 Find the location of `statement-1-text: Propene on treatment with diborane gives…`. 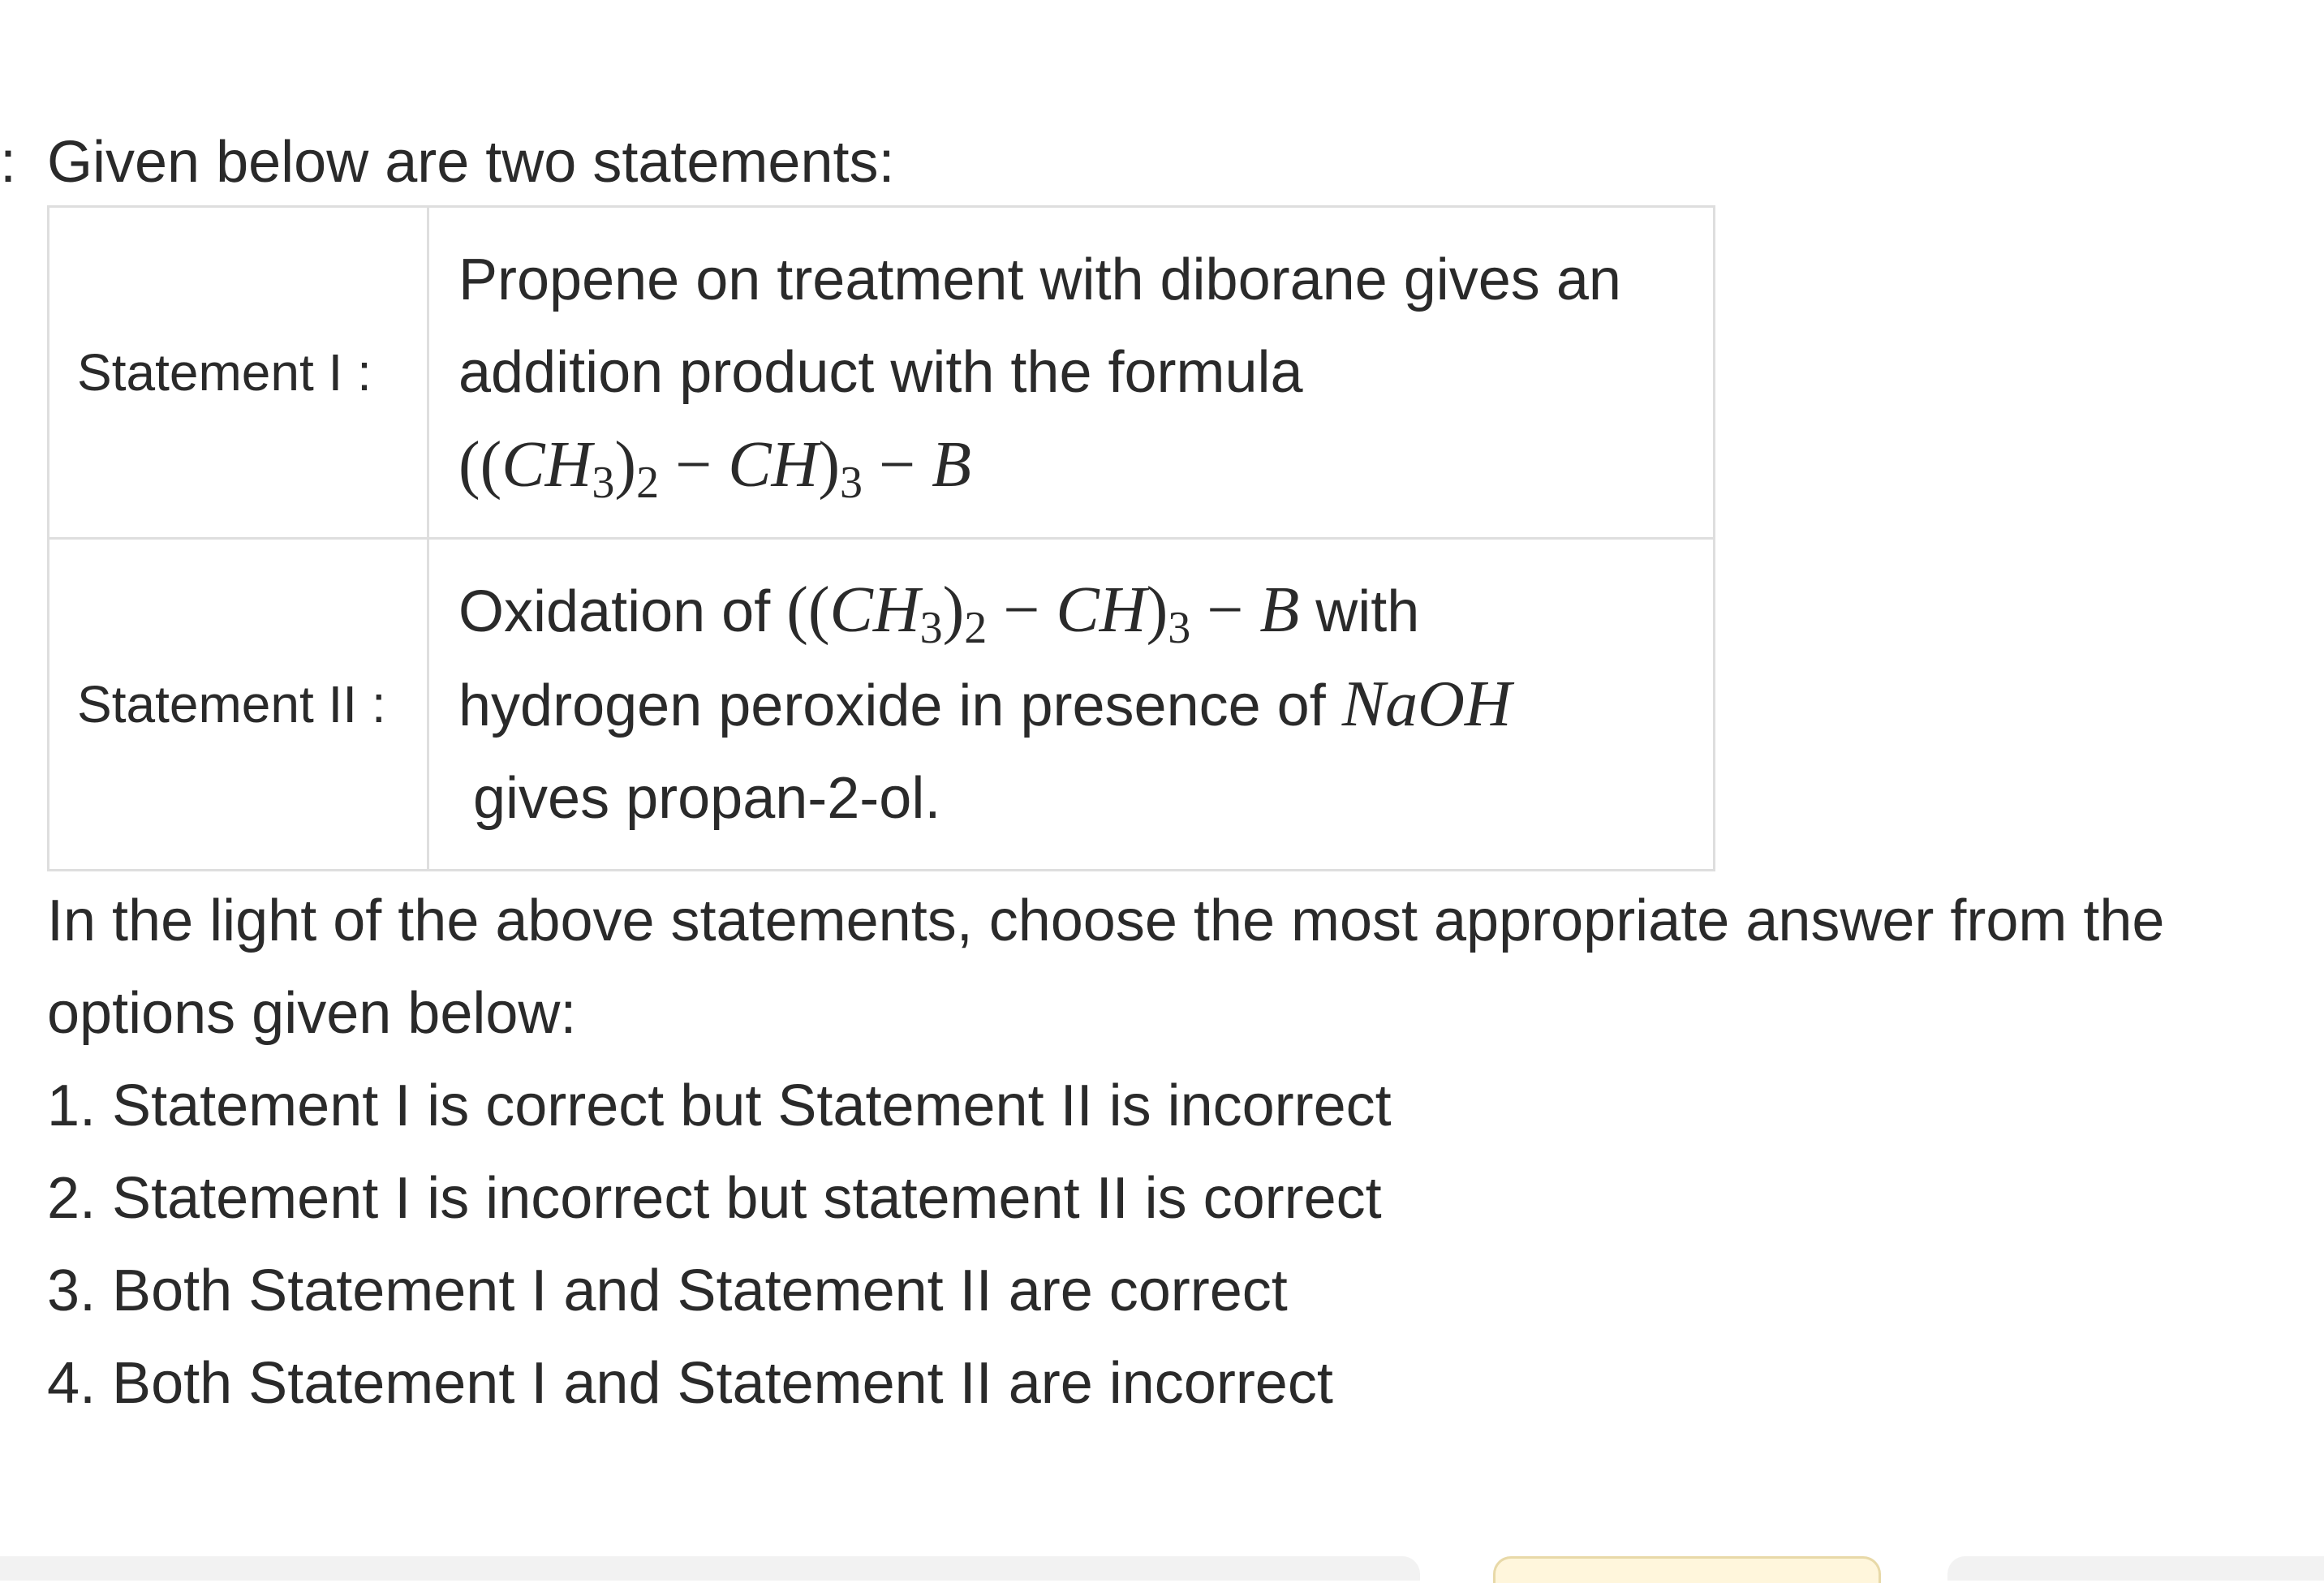

statement-1-text: Propene on treatment with diborane gives… is located at coordinates (1071, 372).